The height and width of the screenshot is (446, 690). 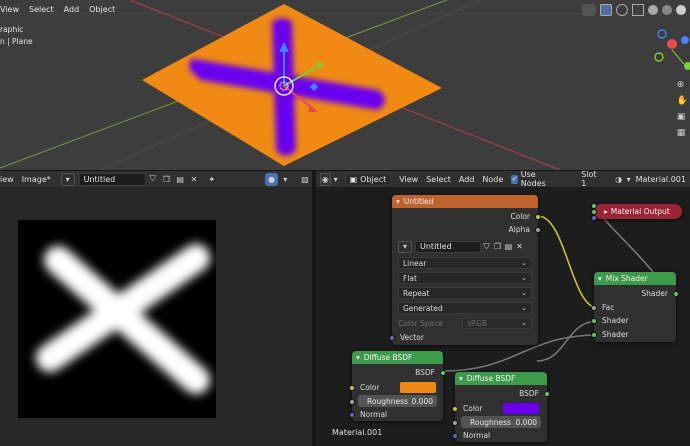 I want to click on mix-out-shader-label: Shader, so click(x=654, y=293).